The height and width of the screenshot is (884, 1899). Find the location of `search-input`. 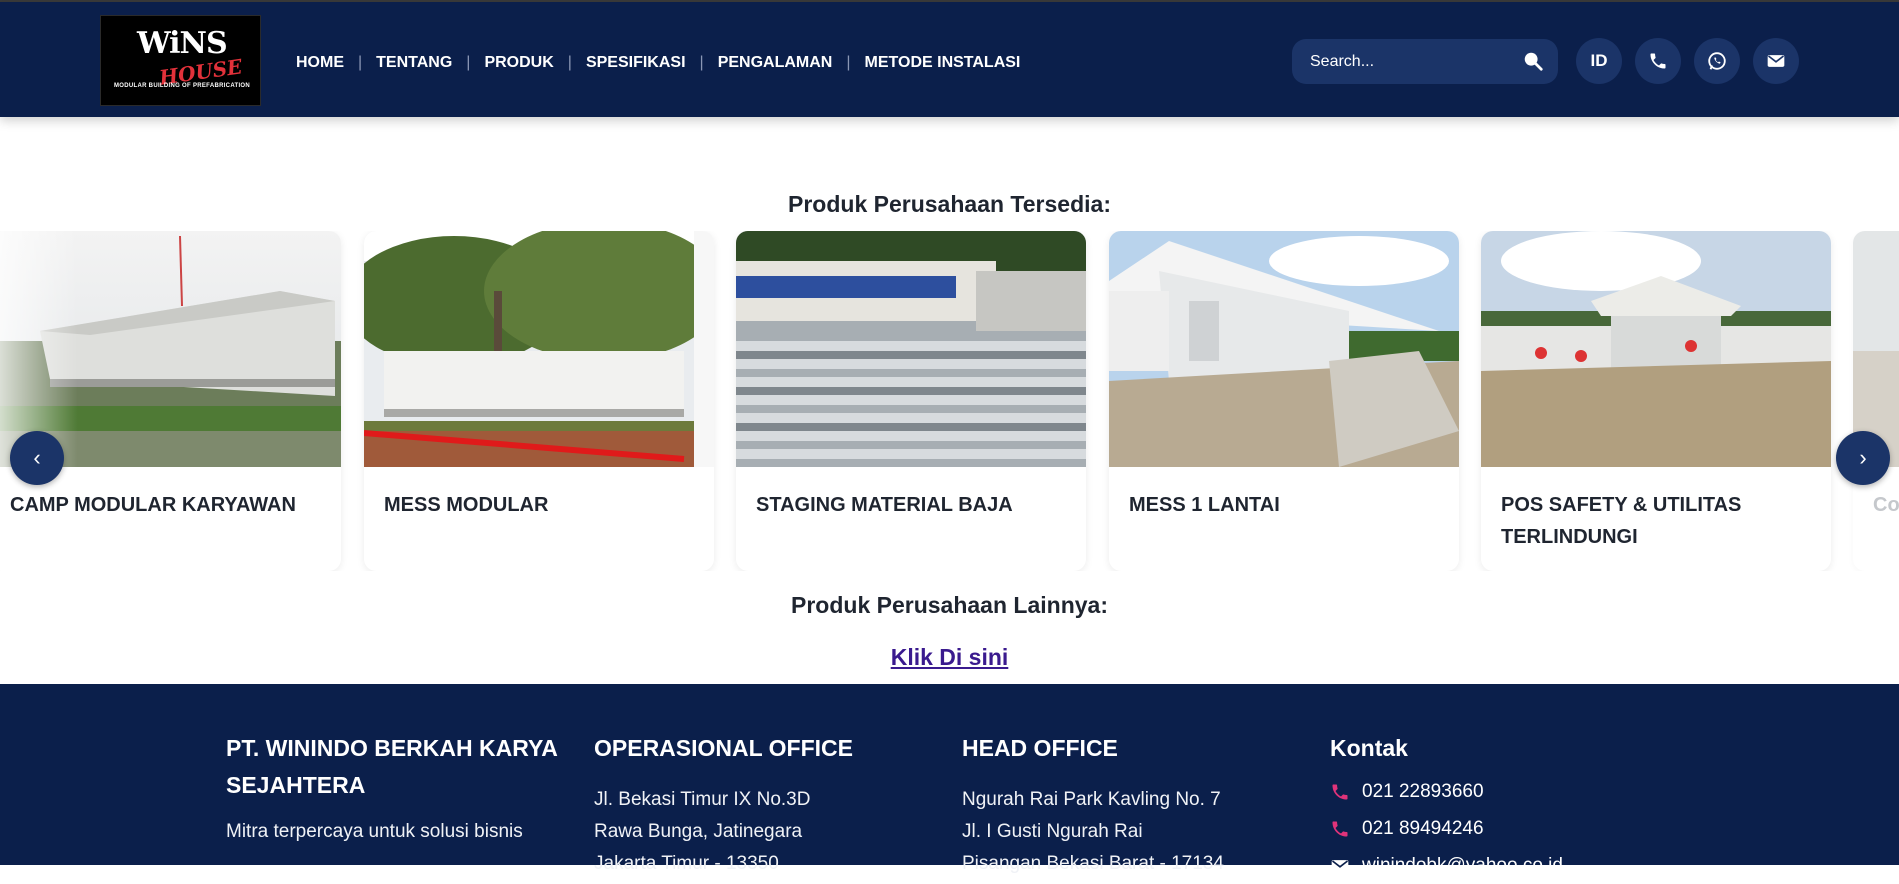

search-input is located at coordinates (1415, 61).